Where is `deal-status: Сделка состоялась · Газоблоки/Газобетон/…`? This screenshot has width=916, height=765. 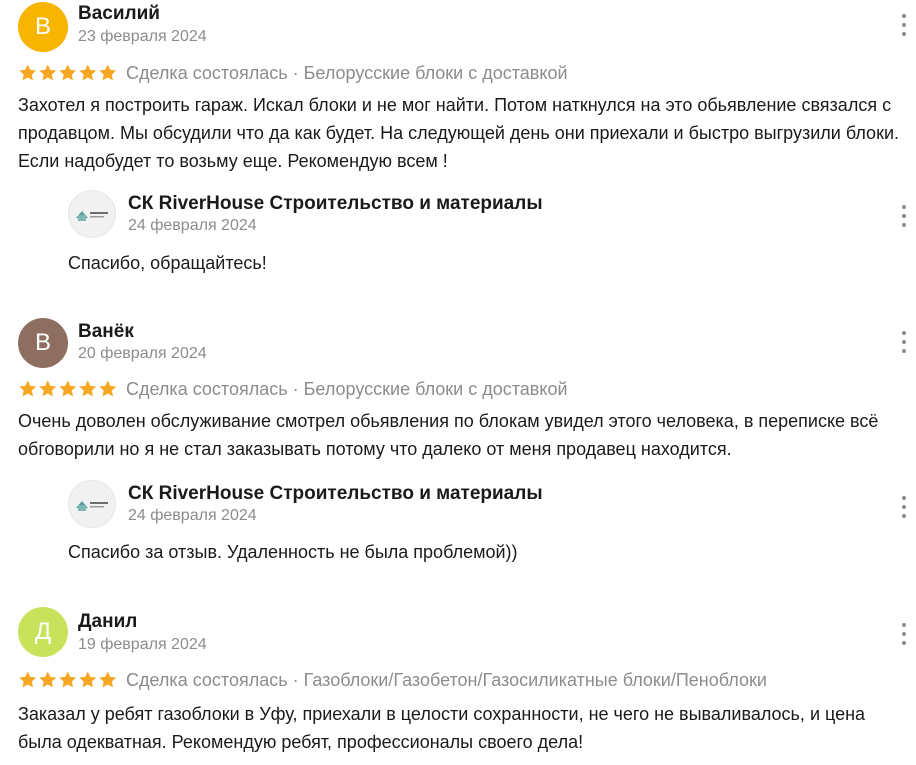 deal-status: Сделка состоялась · Газоблоки/Газобетон/… is located at coordinates (446, 679).